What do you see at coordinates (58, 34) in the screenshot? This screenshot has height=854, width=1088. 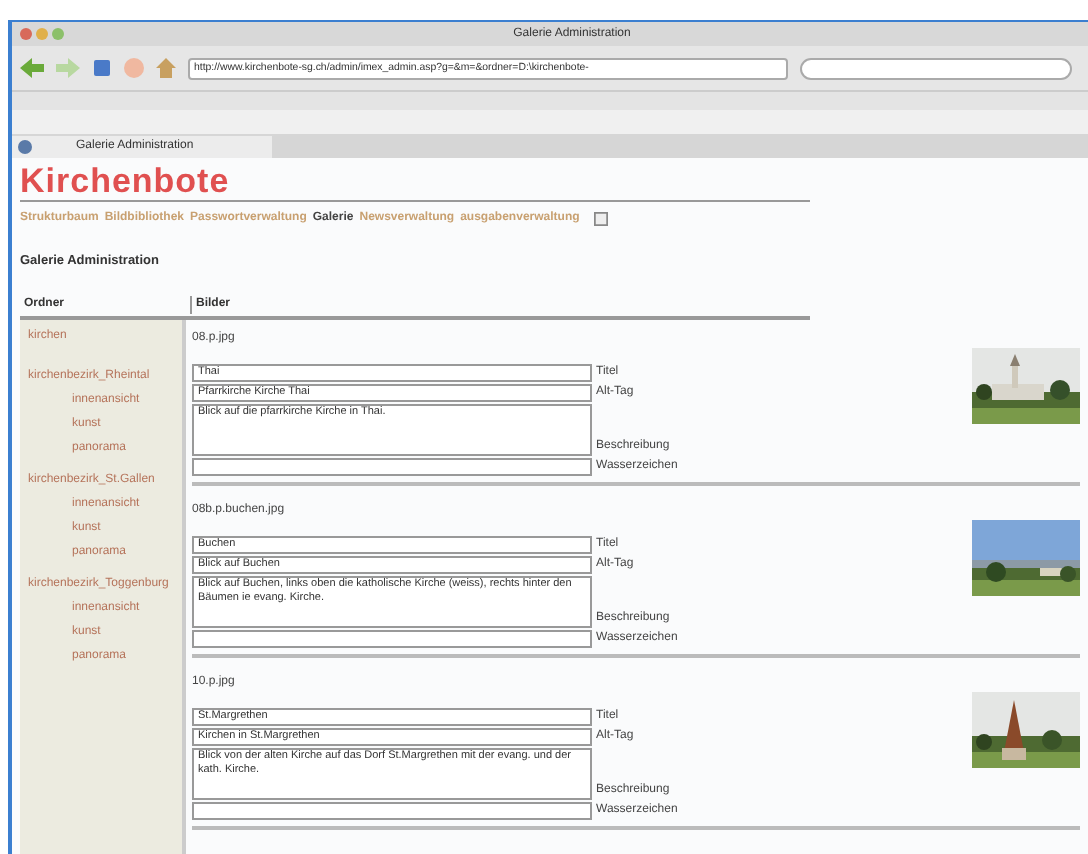 I see `zoom-icon` at bounding box center [58, 34].